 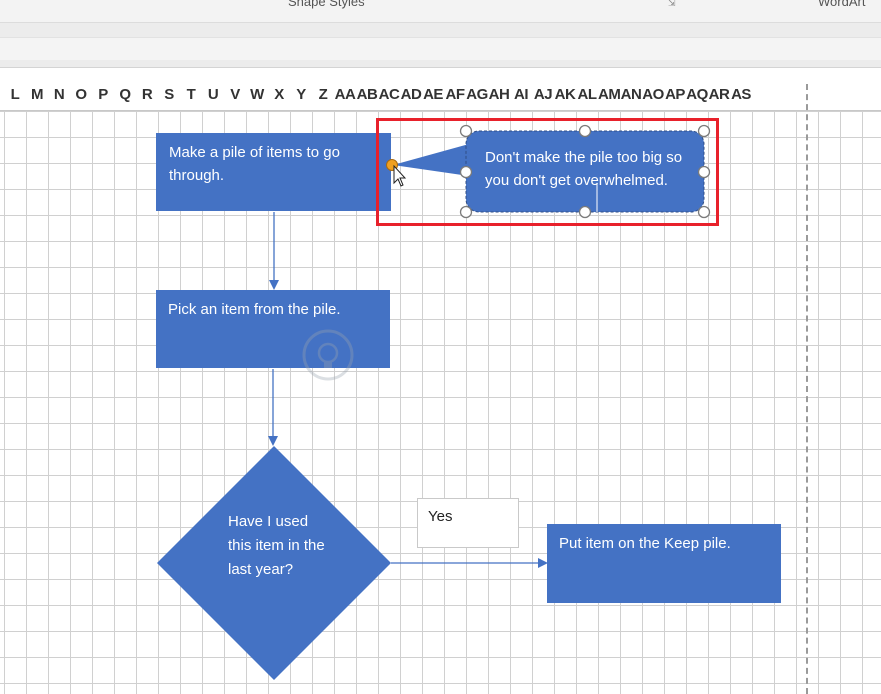 I want to click on column-header-v: V, so click(x=235, y=94).